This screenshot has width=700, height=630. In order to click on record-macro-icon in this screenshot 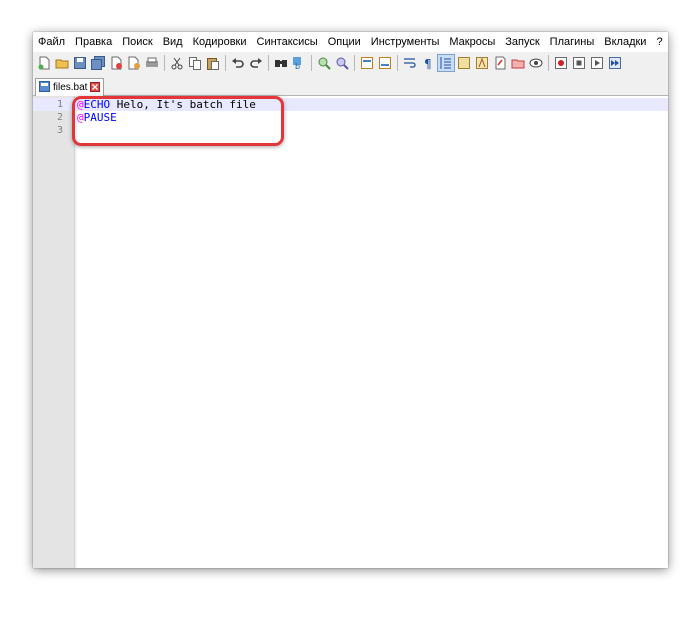, I will do `click(561, 63)`.